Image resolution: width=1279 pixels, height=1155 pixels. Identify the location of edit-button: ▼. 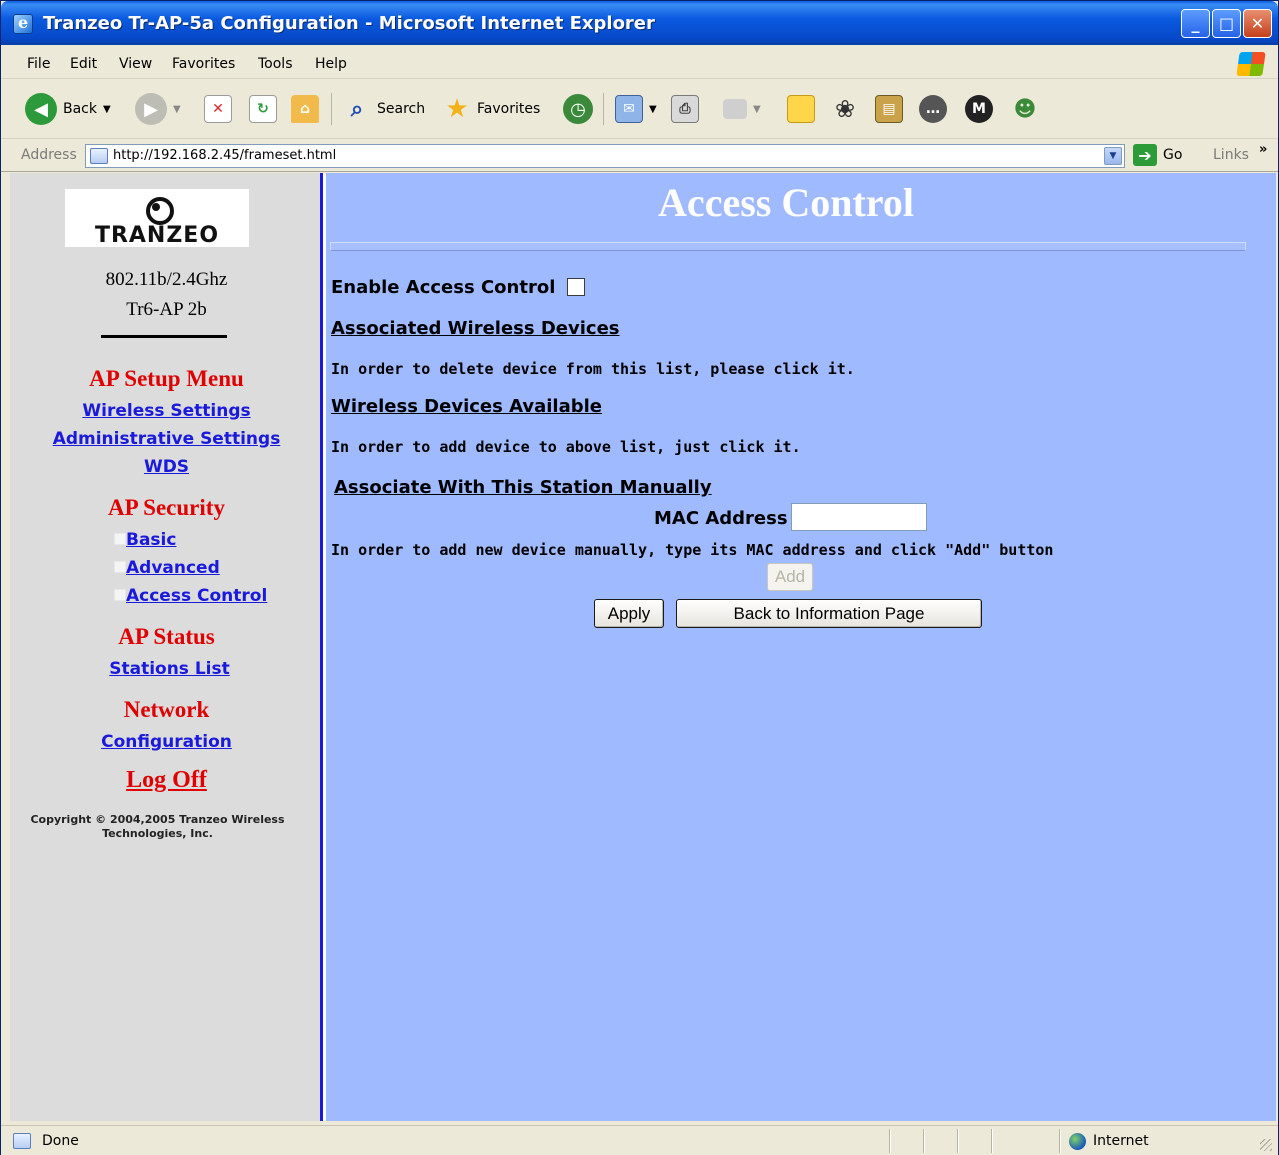
(742, 109).